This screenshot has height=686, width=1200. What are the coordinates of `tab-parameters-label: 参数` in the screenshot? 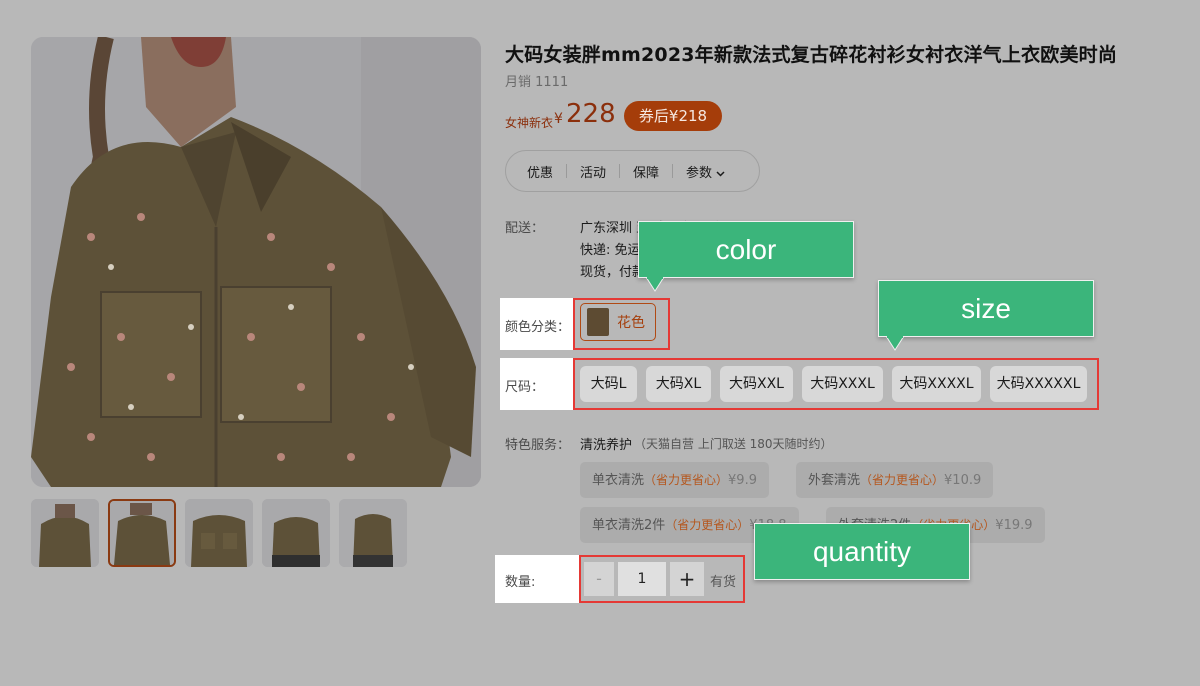 It's located at (699, 173).